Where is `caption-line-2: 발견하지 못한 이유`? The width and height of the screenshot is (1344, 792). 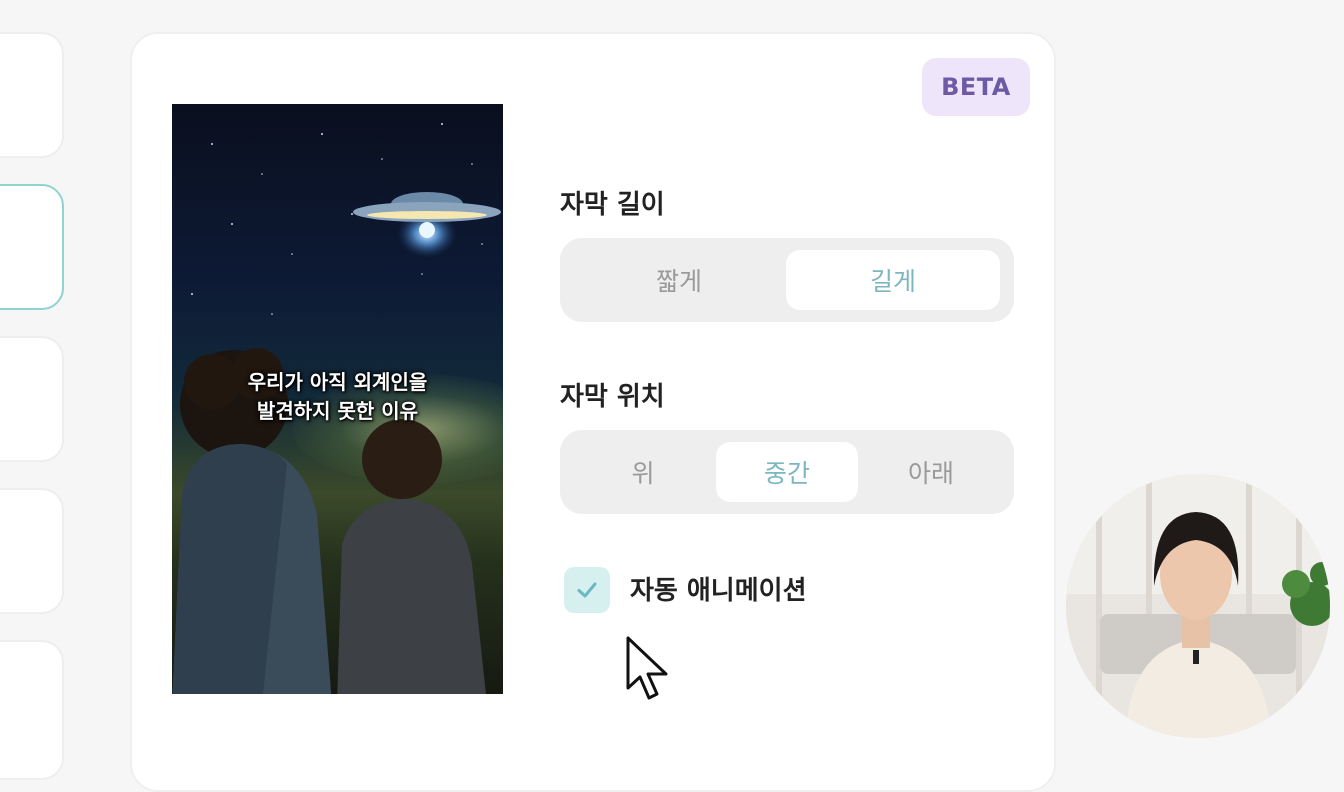
caption-line-2: 발견하지 못한 이유 is located at coordinates (337, 411).